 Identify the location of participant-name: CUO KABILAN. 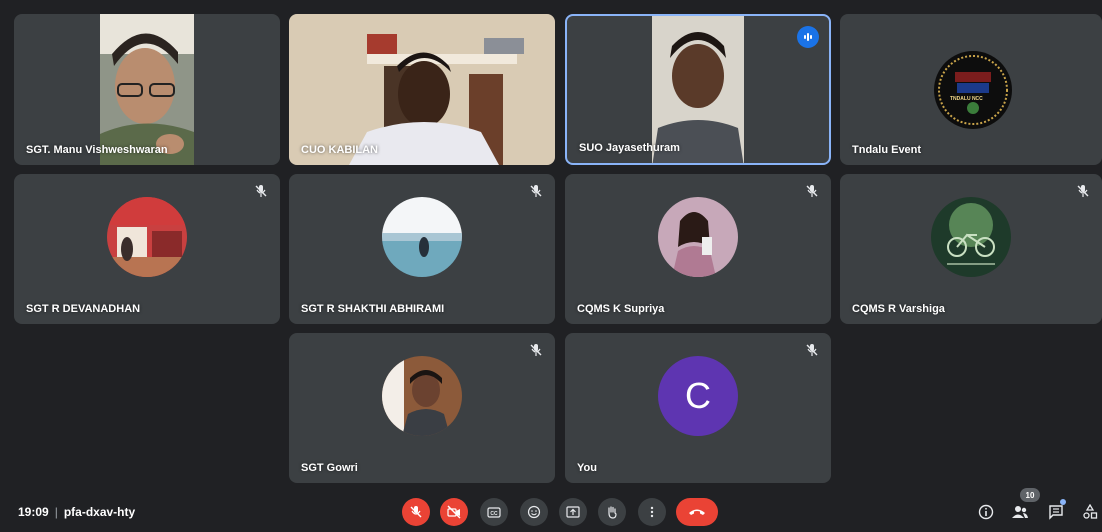
(339, 150).